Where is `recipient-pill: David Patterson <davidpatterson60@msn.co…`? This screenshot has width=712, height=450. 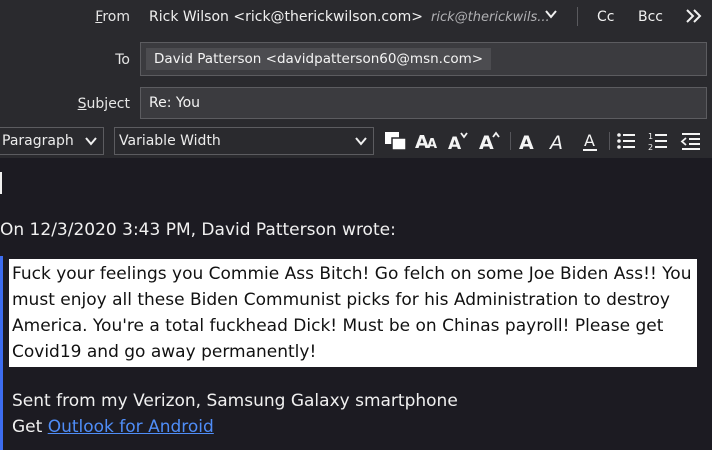 recipient-pill: David Patterson <davidpatterson60@msn.co… is located at coordinates (319, 59).